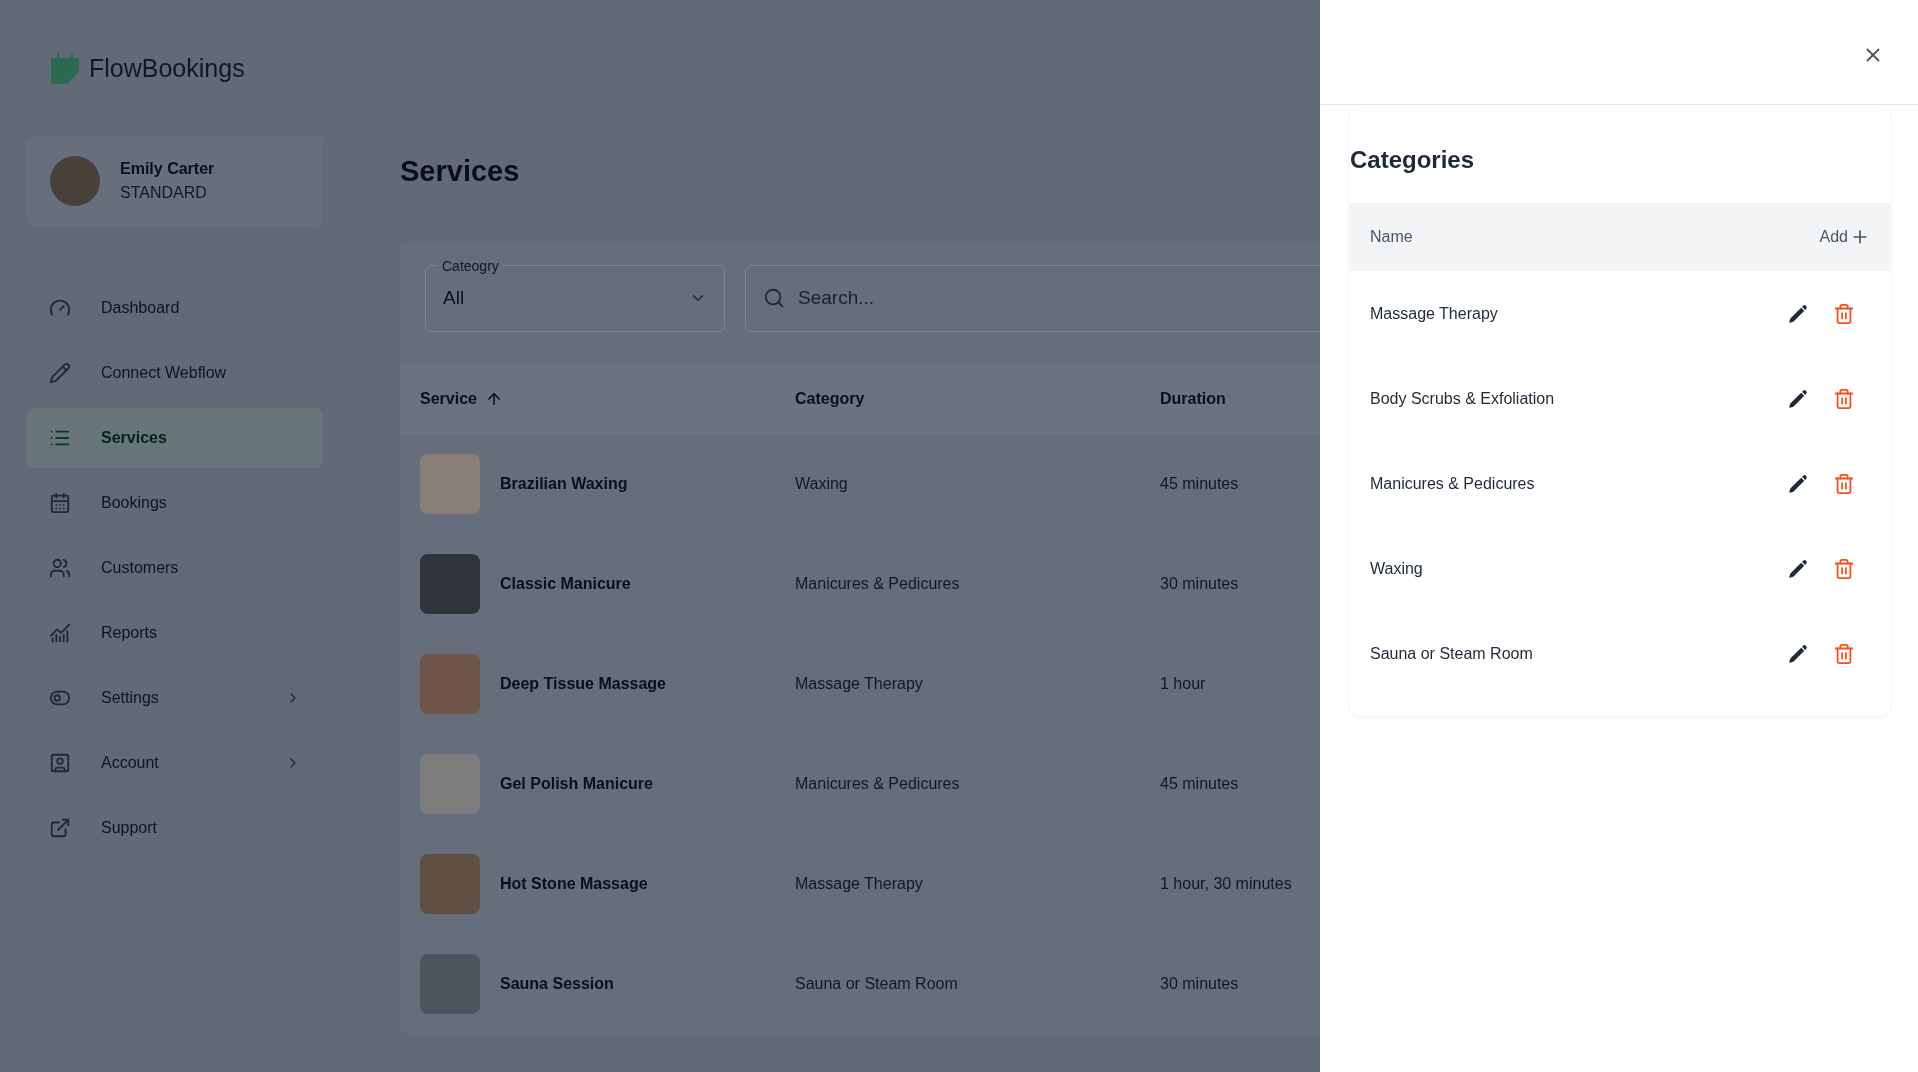 The image size is (1918, 1072). What do you see at coordinates (175, 372) in the screenshot?
I see `nav-item: Connect Webflow` at bounding box center [175, 372].